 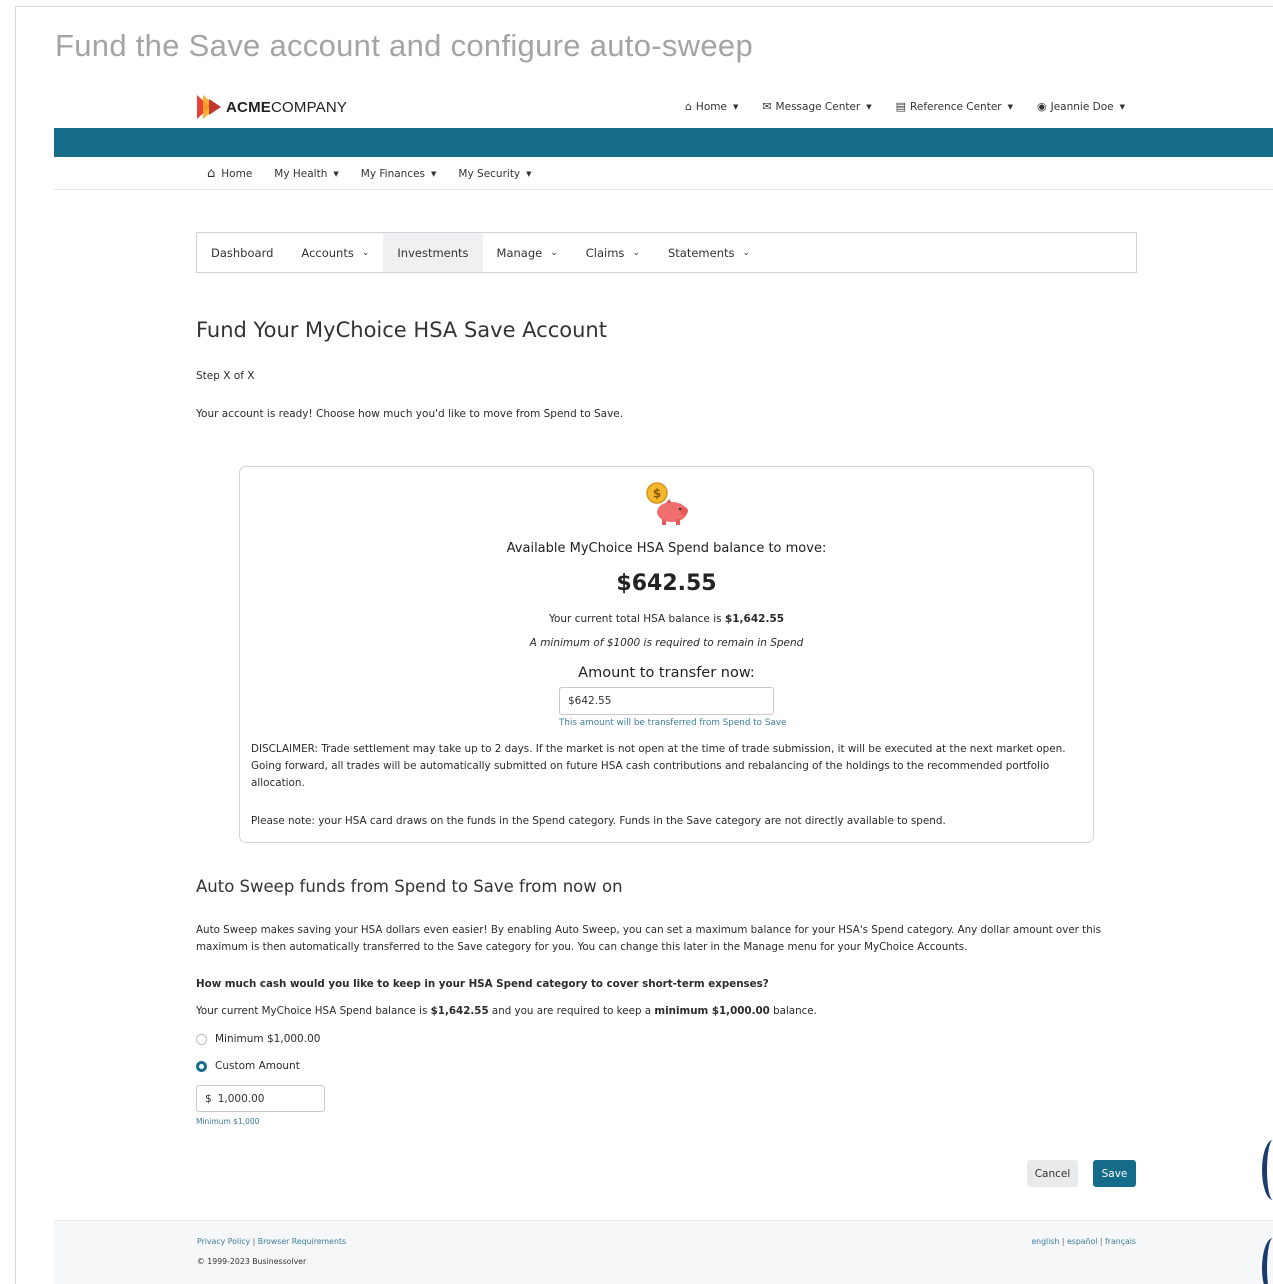 What do you see at coordinates (1052, 1173) in the screenshot?
I see `cancel-button: Cancel` at bounding box center [1052, 1173].